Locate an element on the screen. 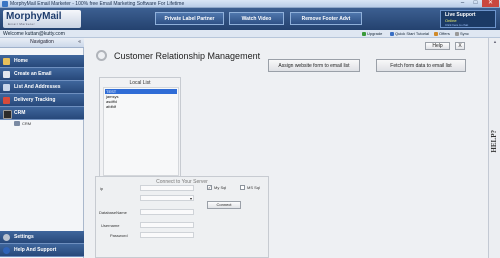  chevron-down-icon: ▾ is located at coordinates (190, 198).